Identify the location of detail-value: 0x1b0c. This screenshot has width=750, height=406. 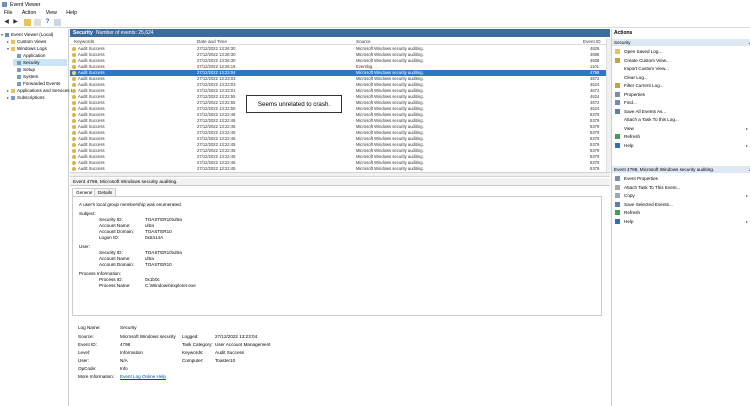
(152, 279).